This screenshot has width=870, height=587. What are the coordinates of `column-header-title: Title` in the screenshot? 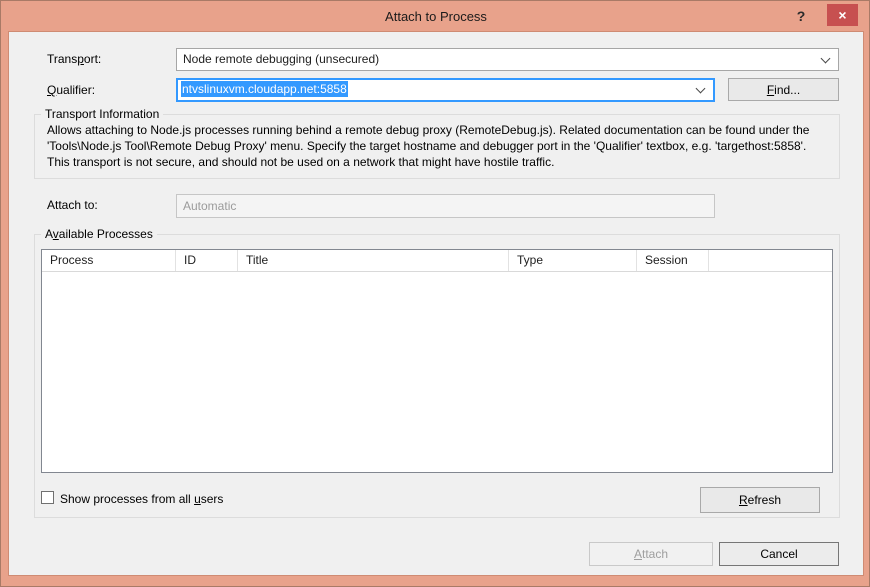 It's located at (373, 260).